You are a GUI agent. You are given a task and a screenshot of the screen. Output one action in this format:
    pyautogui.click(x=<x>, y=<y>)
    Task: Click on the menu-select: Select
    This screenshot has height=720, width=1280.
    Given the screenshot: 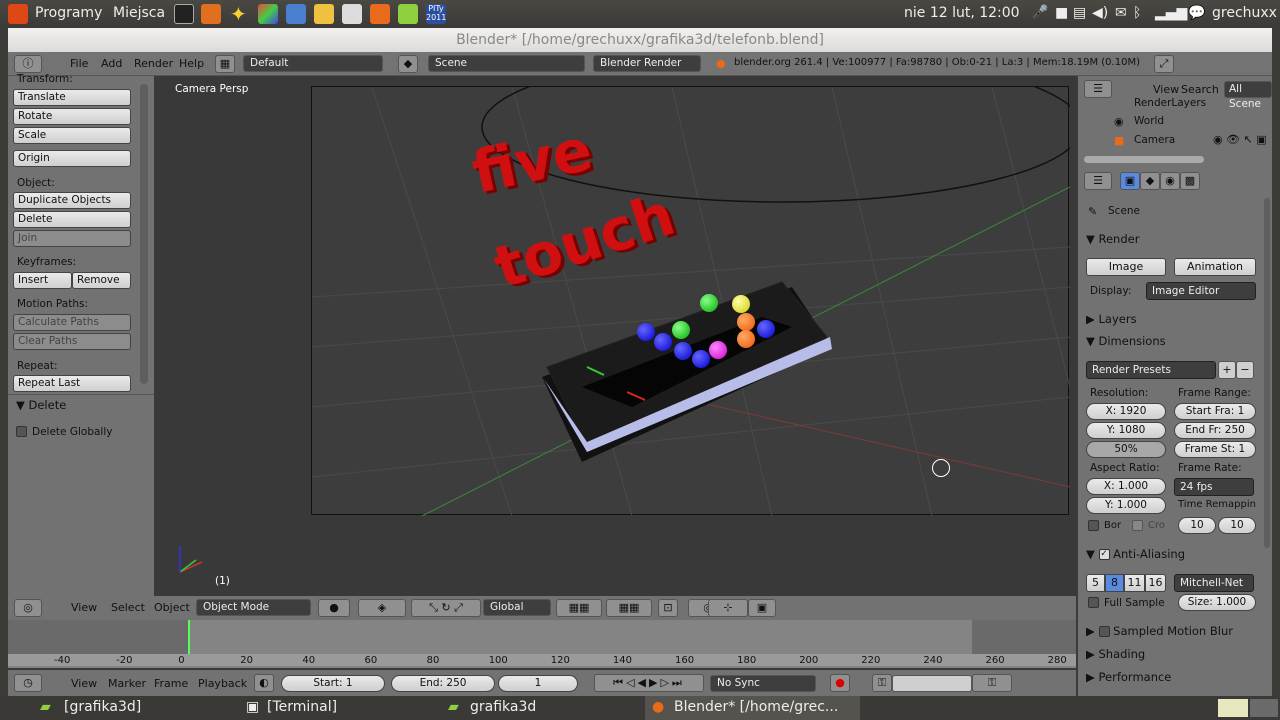 What is the action you would take?
    pyautogui.click(x=128, y=607)
    